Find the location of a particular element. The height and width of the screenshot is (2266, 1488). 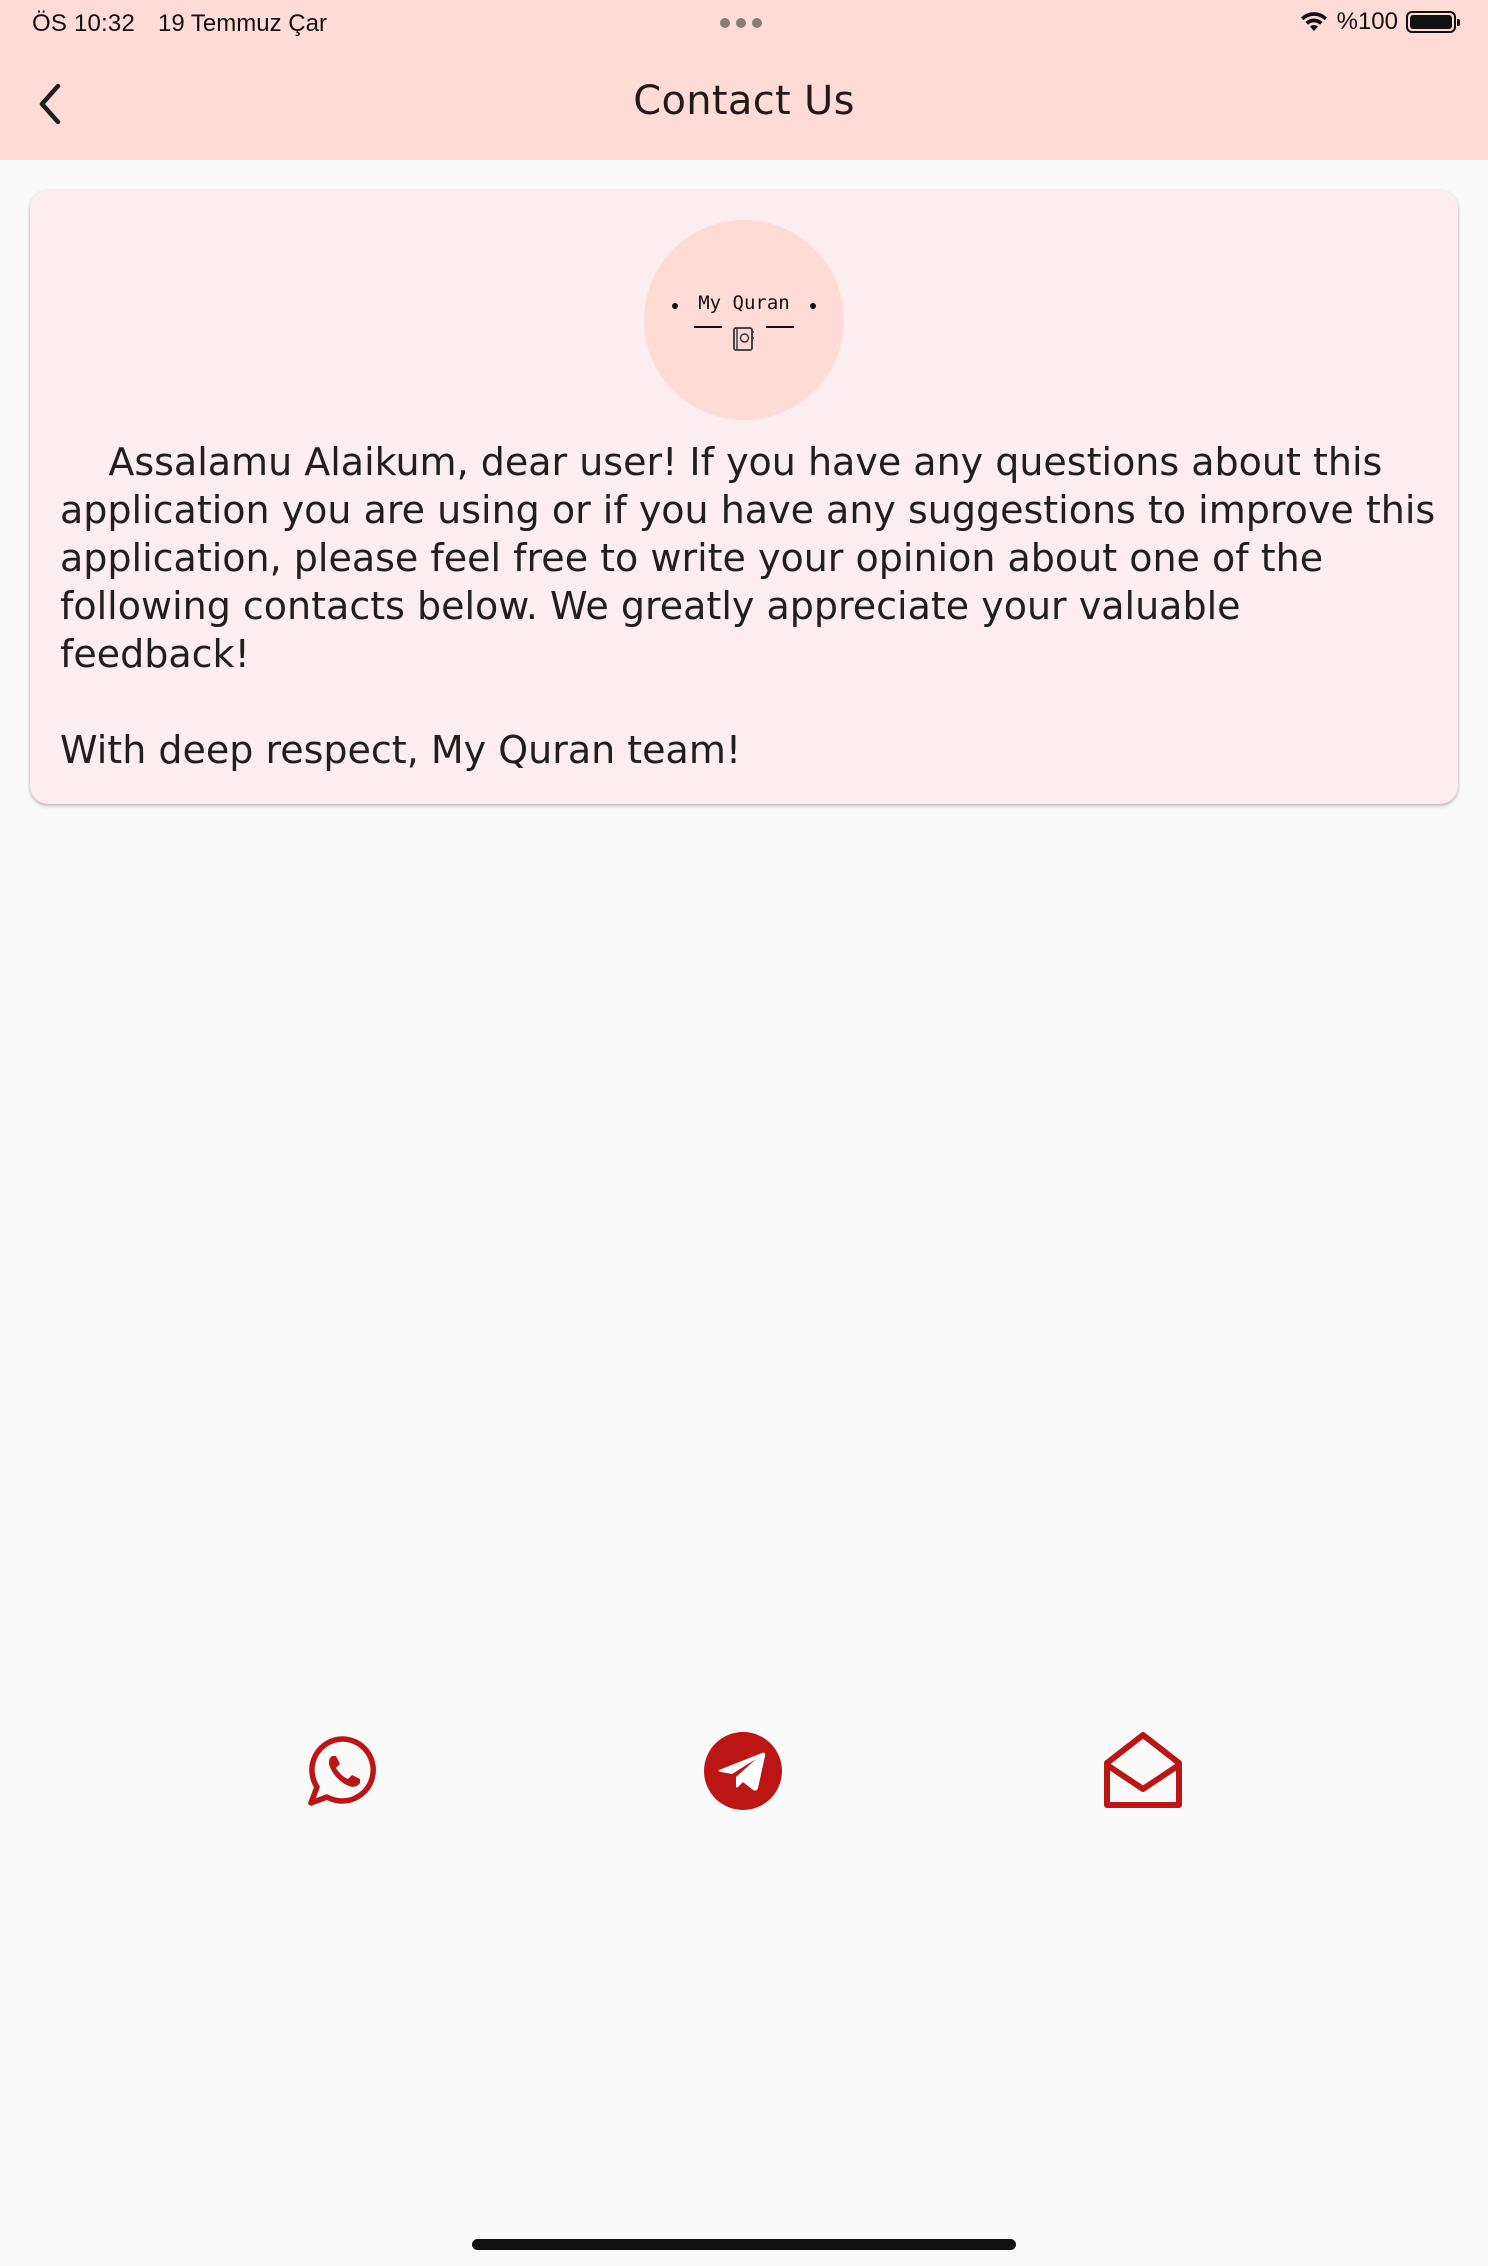

battery-icon is located at coordinates (1433, 22).